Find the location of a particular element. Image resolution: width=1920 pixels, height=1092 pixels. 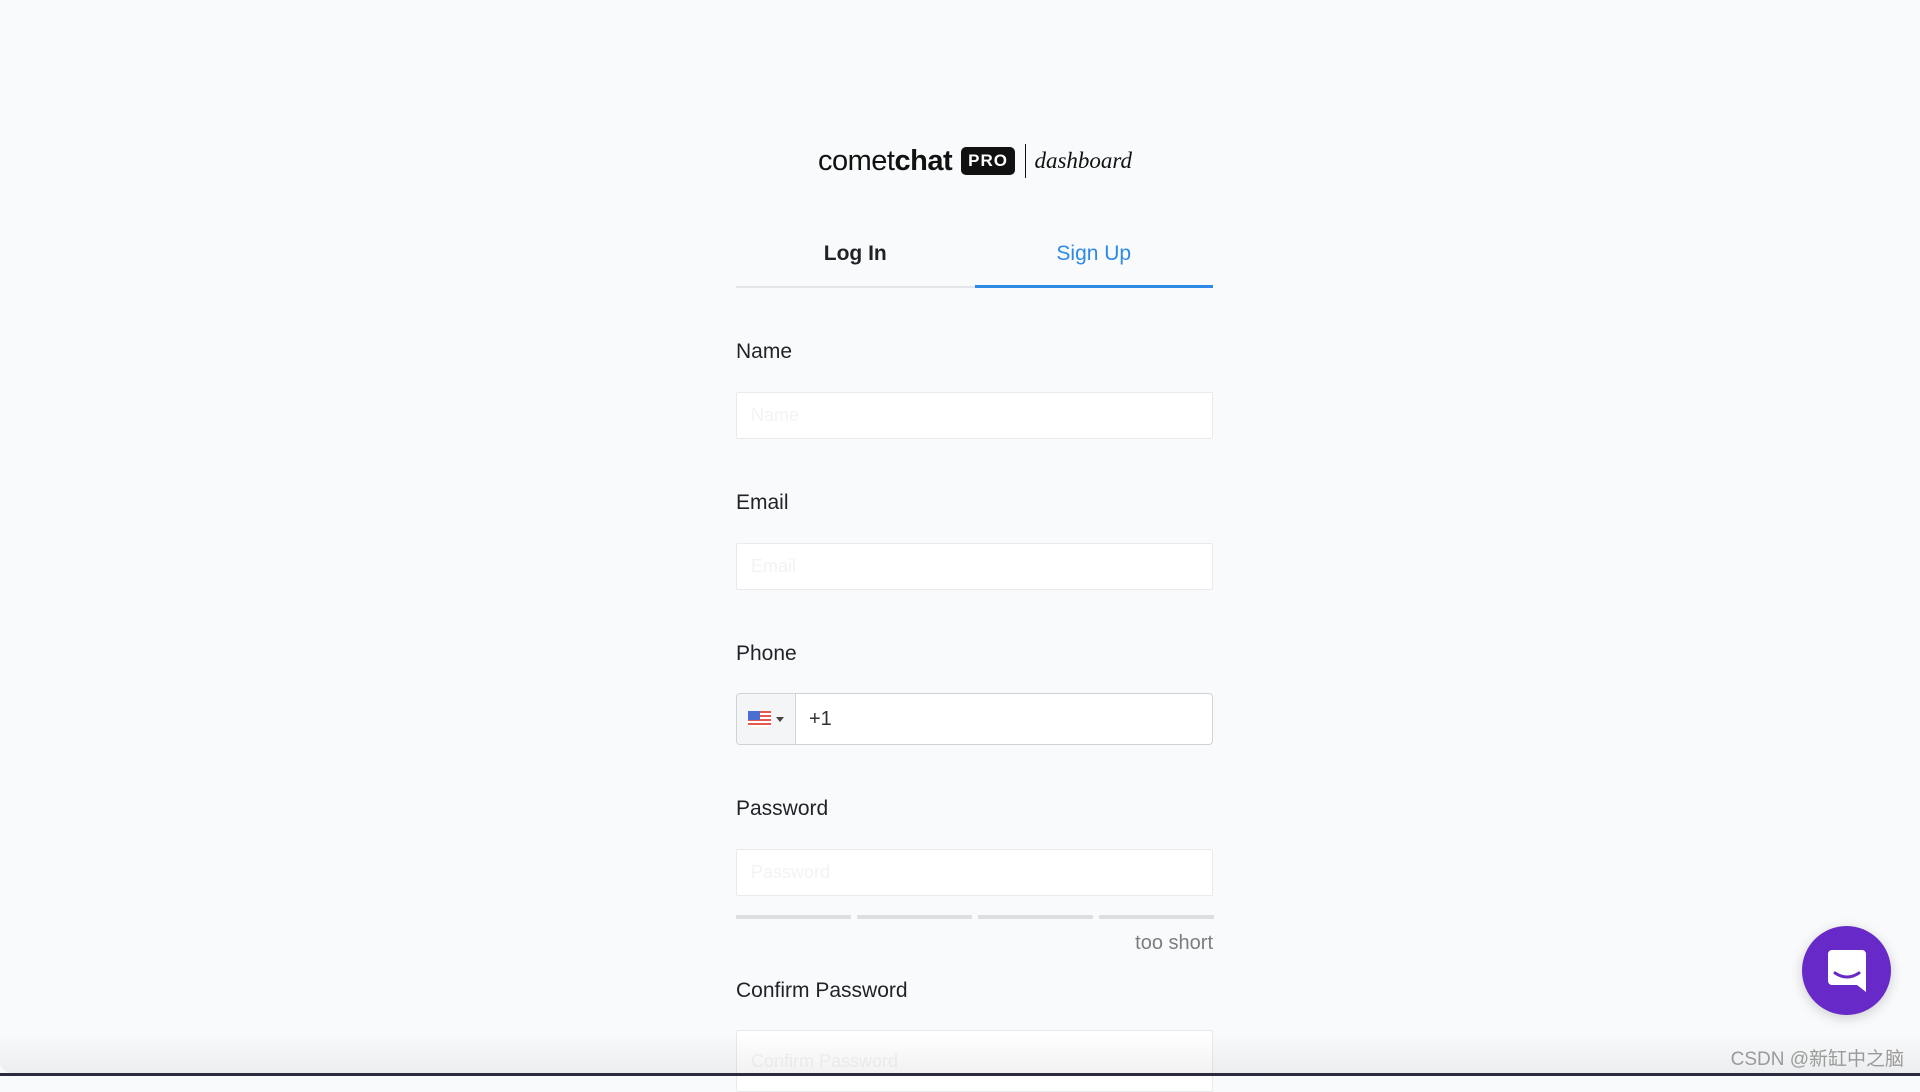

password-input is located at coordinates (974, 872).